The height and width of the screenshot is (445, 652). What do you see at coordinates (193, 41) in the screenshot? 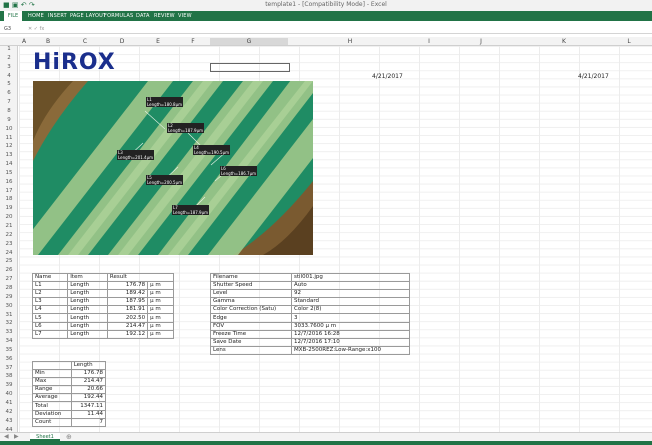
I see `col-header-f: F` at bounding box center [193, 41].